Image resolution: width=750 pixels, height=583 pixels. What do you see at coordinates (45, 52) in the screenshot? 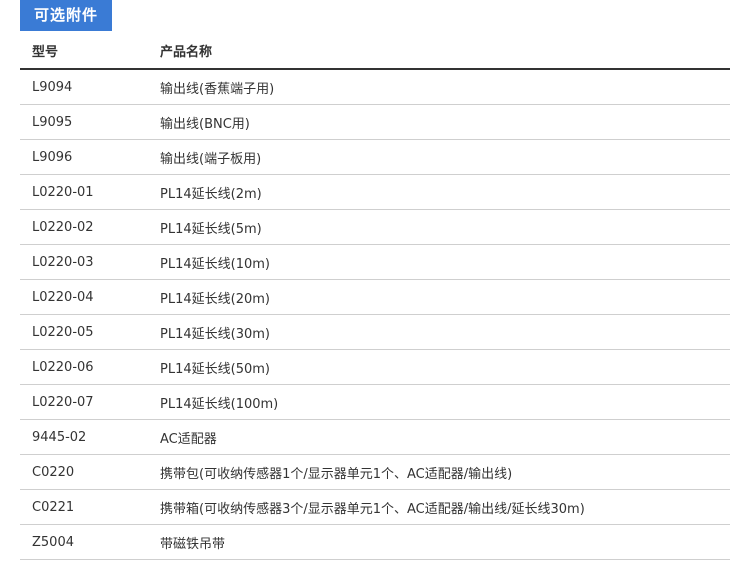
I see `header-model: 型号` at bounding box center [45, 52].